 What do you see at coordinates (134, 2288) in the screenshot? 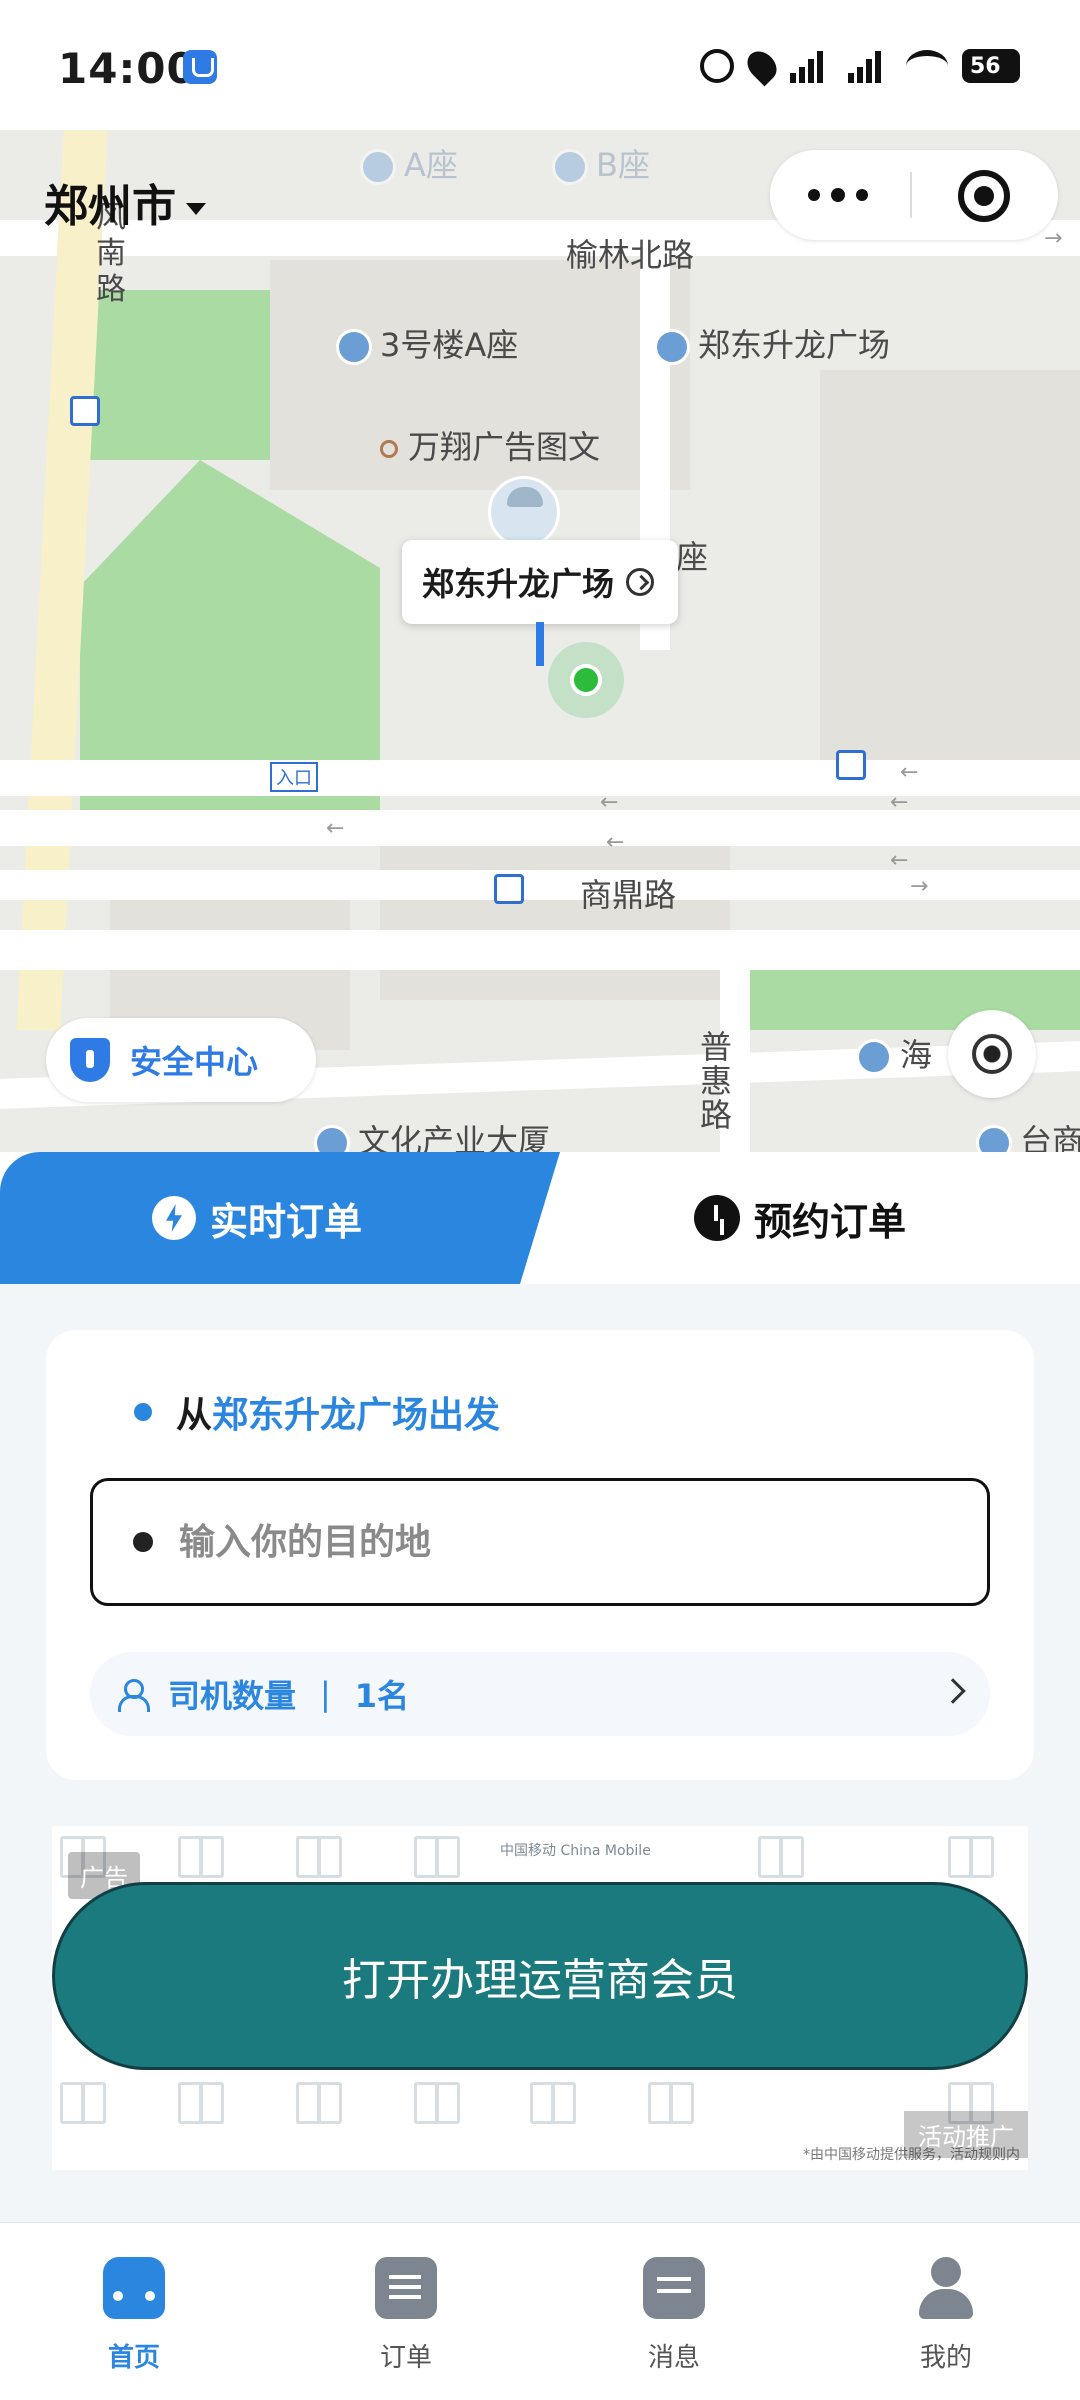
I see `car-icon` at bounding box center [134, 2288].